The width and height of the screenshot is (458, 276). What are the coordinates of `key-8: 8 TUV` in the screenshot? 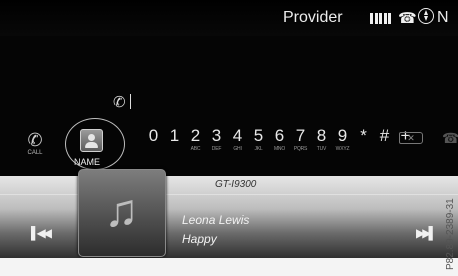 It's located at (321, 139).